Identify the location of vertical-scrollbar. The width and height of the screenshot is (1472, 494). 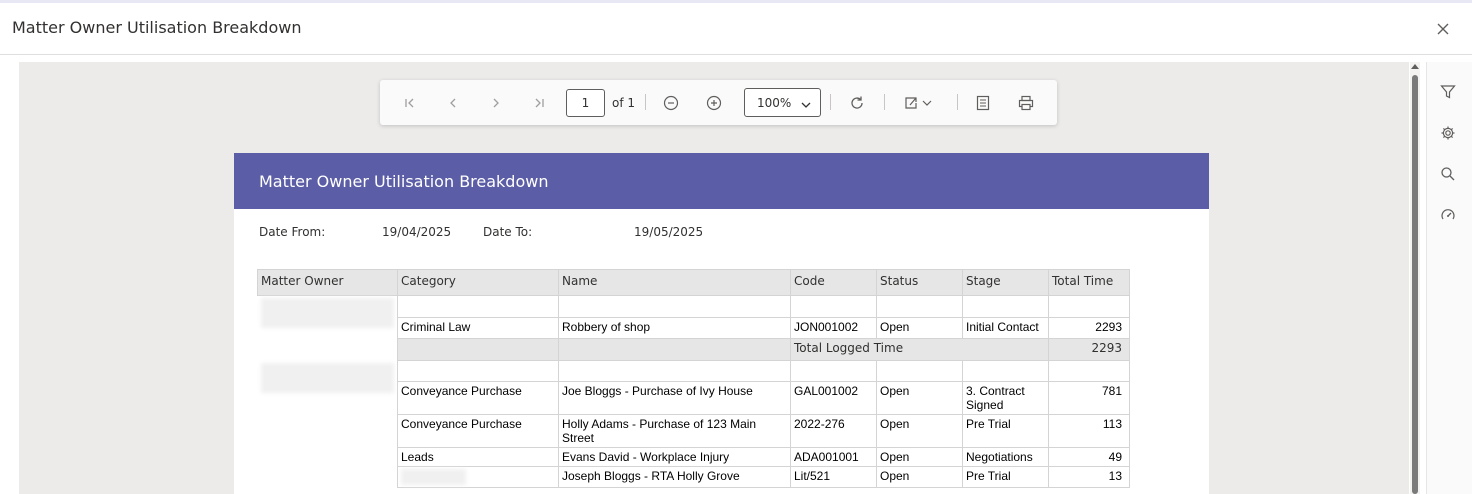
(1415, 278).